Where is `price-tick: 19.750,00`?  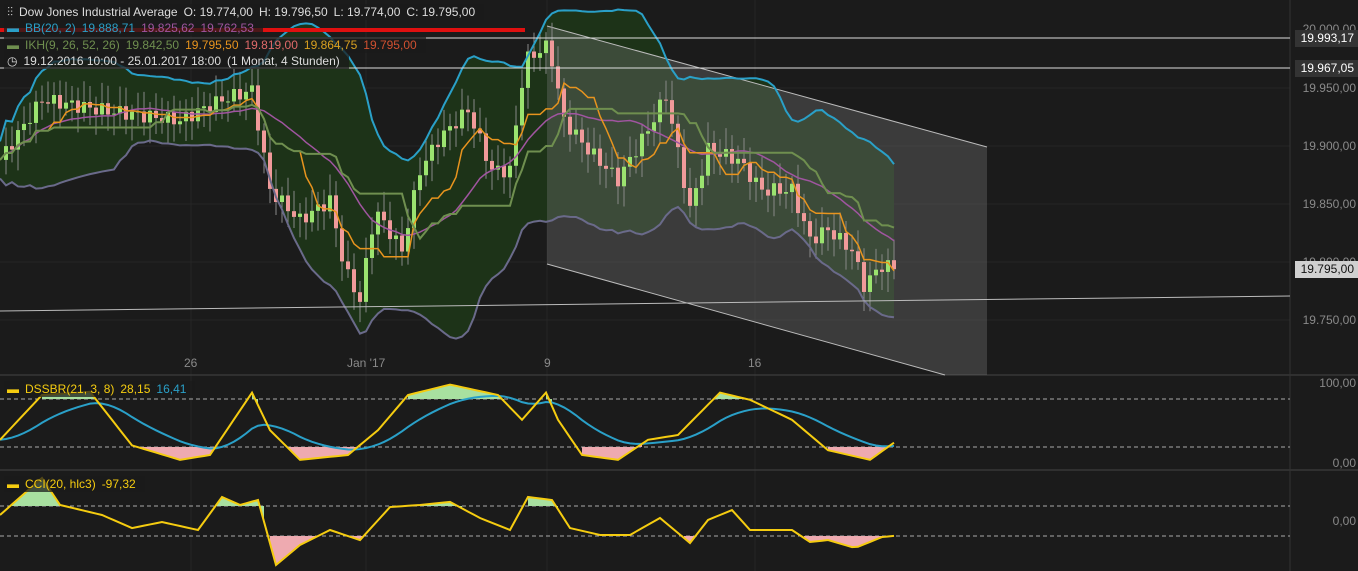
price-tick: 19.750,00 is located at coordinates (1329, 320).